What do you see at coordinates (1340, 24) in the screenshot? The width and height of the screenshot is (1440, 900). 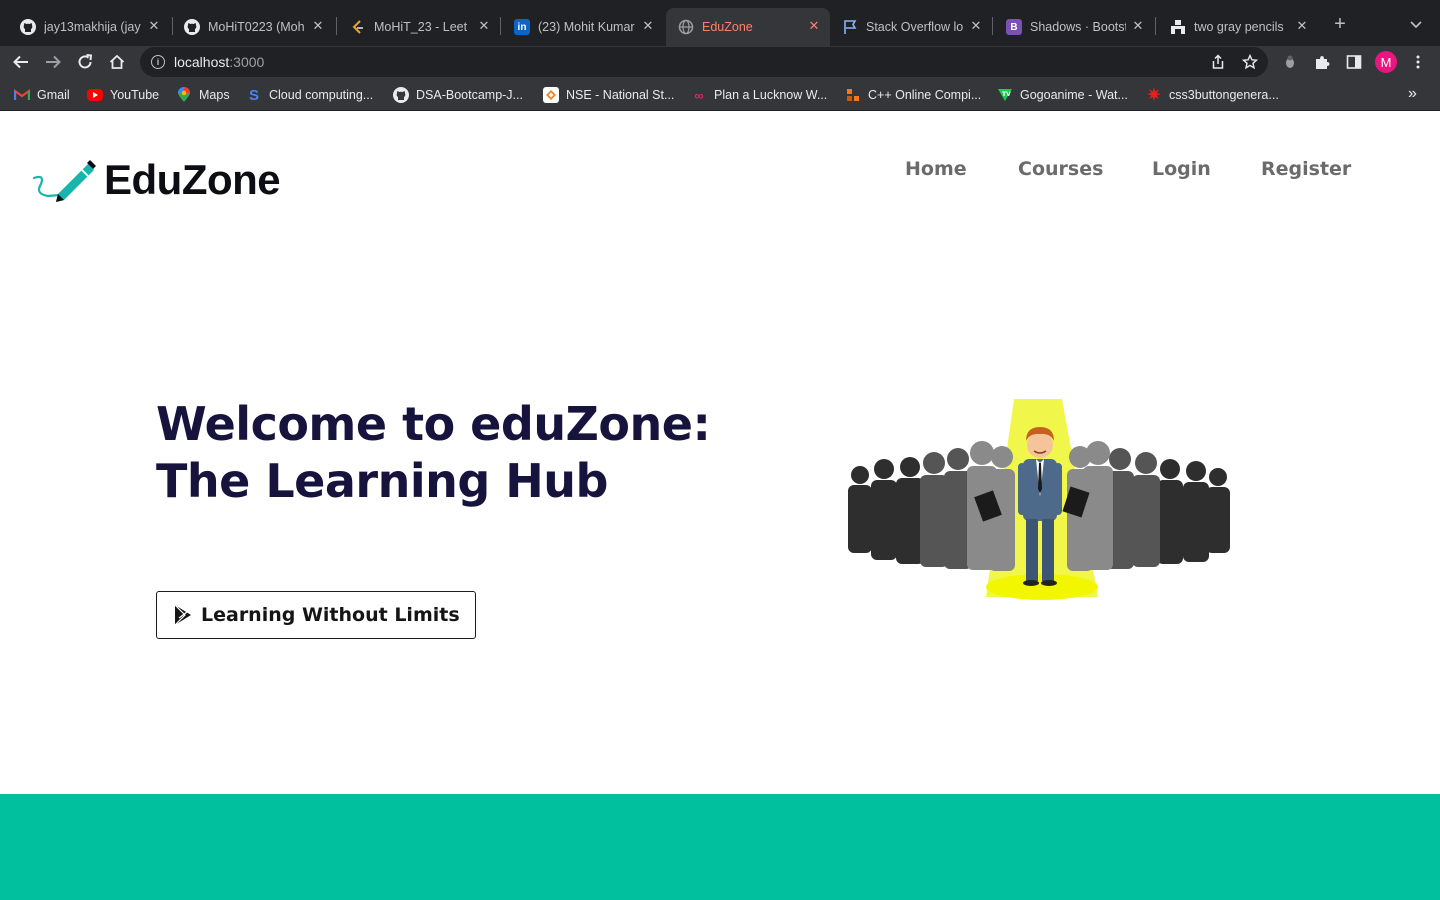 I see `new-tab-icon: +` at bounding box center [1340, 24].